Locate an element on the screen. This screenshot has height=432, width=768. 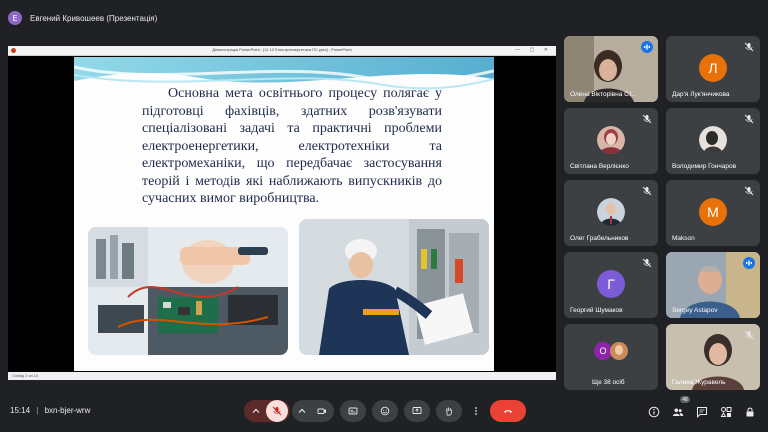
mic-options-button is located at coordinates (256, 411).